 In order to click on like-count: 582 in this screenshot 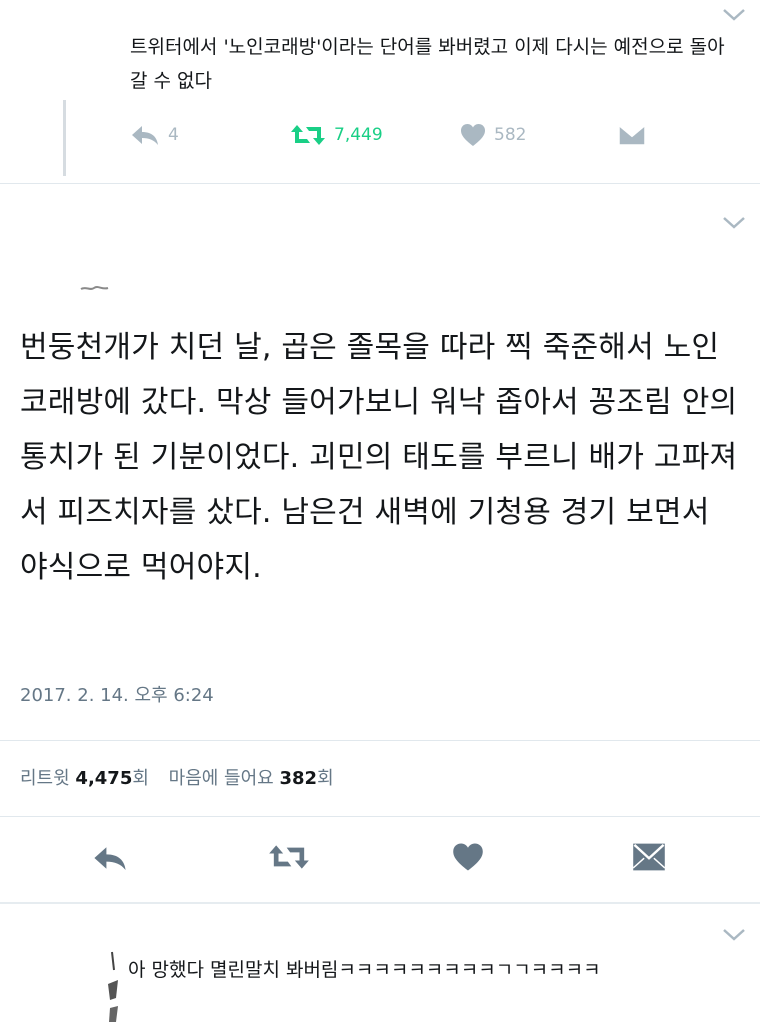, I will do `click(510, 135)`.